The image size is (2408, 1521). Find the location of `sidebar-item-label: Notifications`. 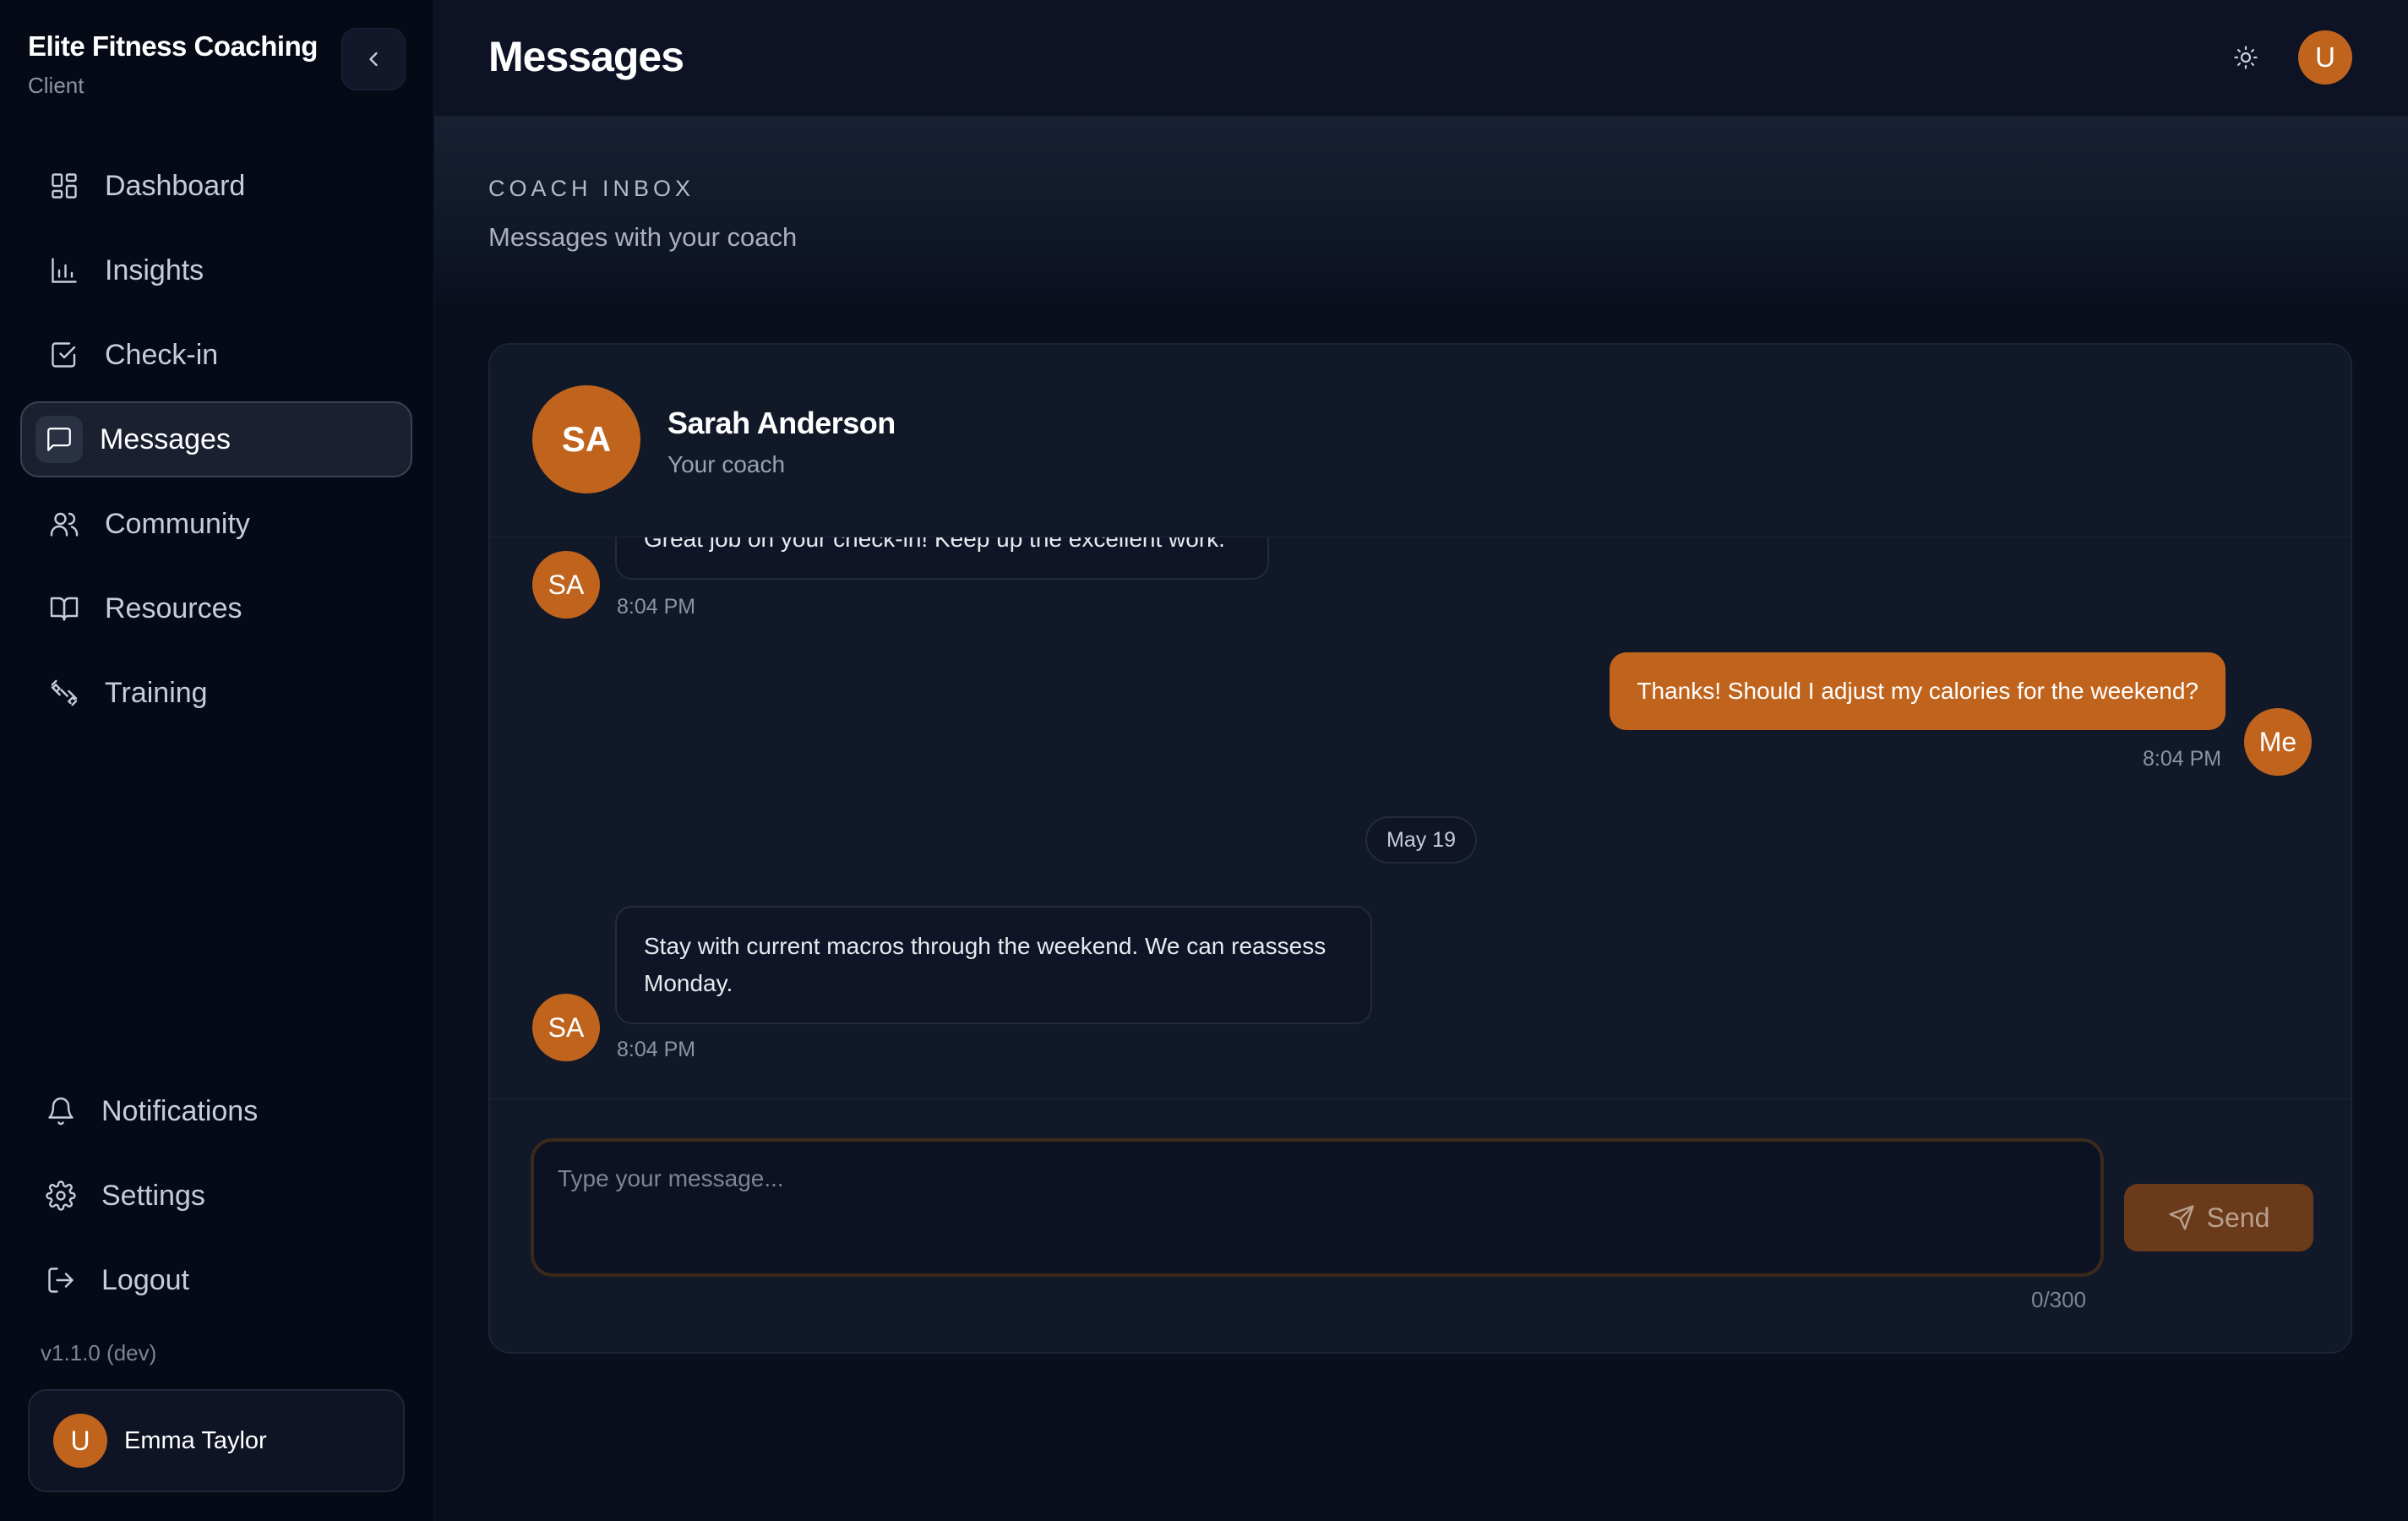

sidebar-item-label: Notifications is located at coordinates (180, 1110).